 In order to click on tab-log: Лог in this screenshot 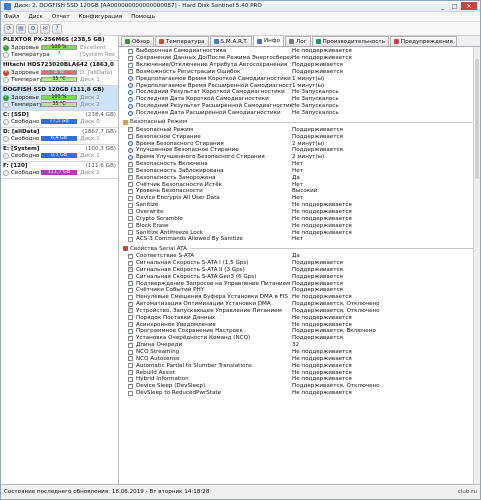, I will do `click(298, 41)`.